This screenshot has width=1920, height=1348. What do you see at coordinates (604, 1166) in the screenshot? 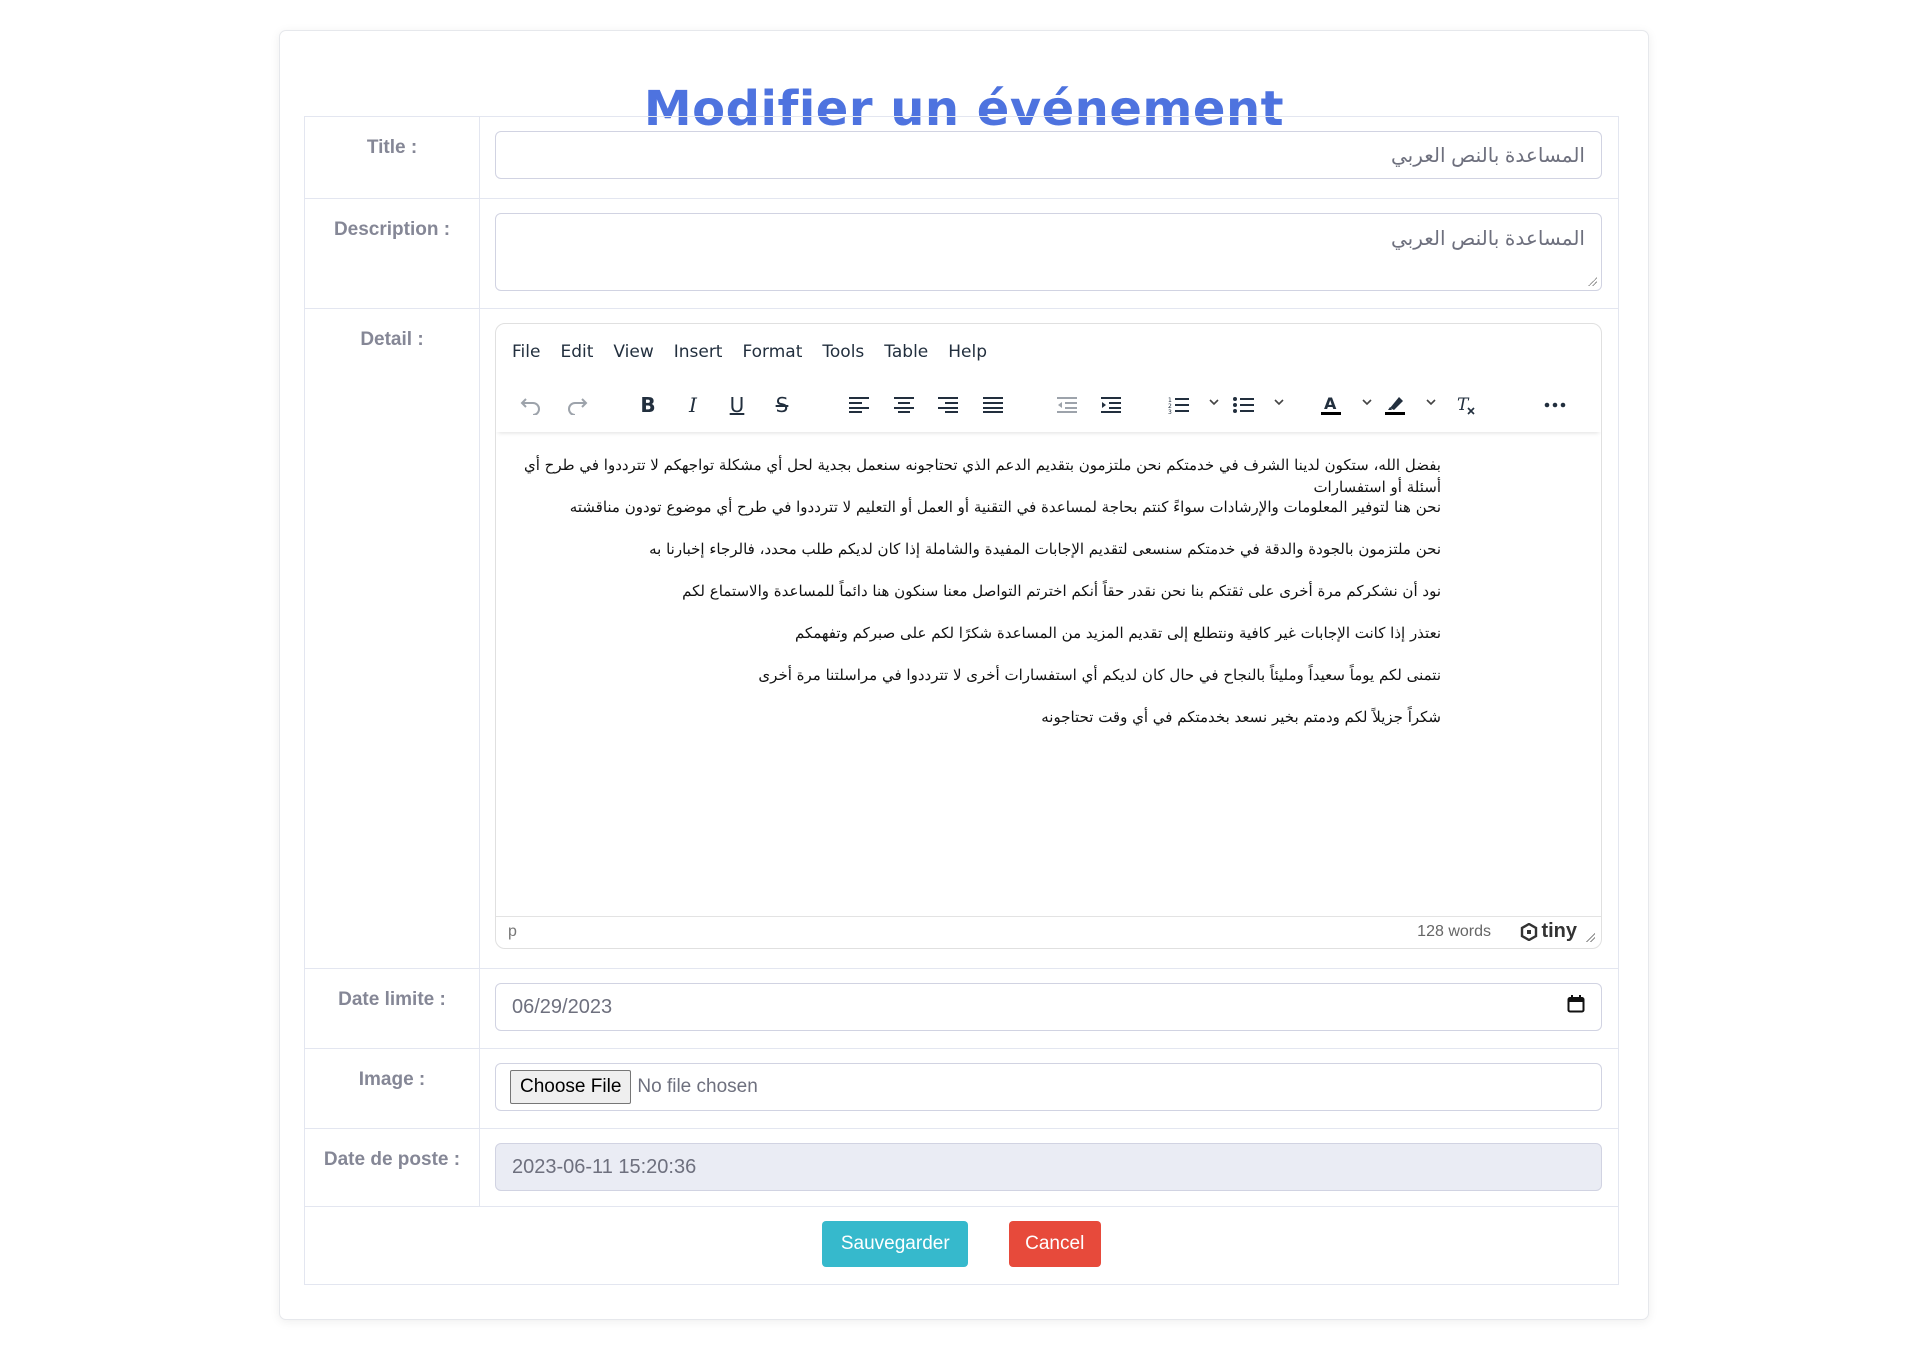
I see `date-poste-value: 2023-06-11 15:20:36` at bounding box center [604, 1166].